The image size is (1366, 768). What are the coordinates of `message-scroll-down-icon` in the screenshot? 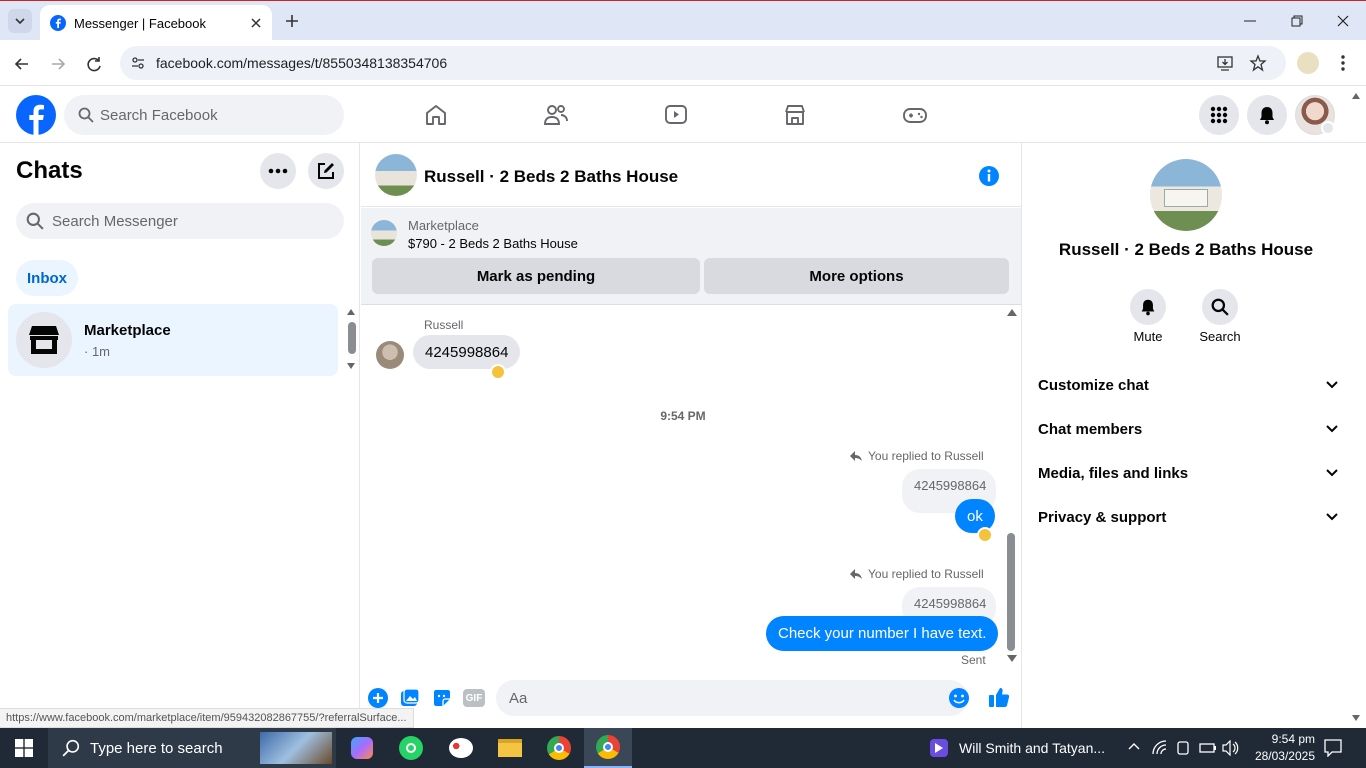 It's located at (1012, 658).